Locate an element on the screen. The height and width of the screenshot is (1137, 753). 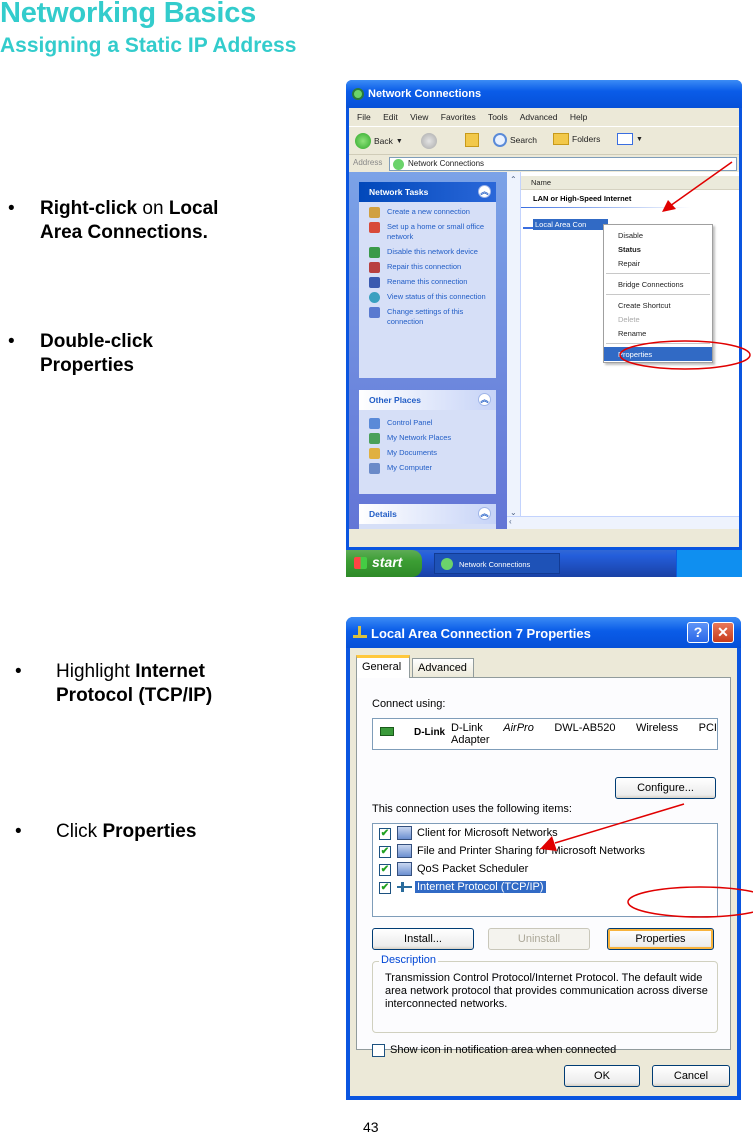
task-label: Disable this network device is located at coordinates (432, 251).